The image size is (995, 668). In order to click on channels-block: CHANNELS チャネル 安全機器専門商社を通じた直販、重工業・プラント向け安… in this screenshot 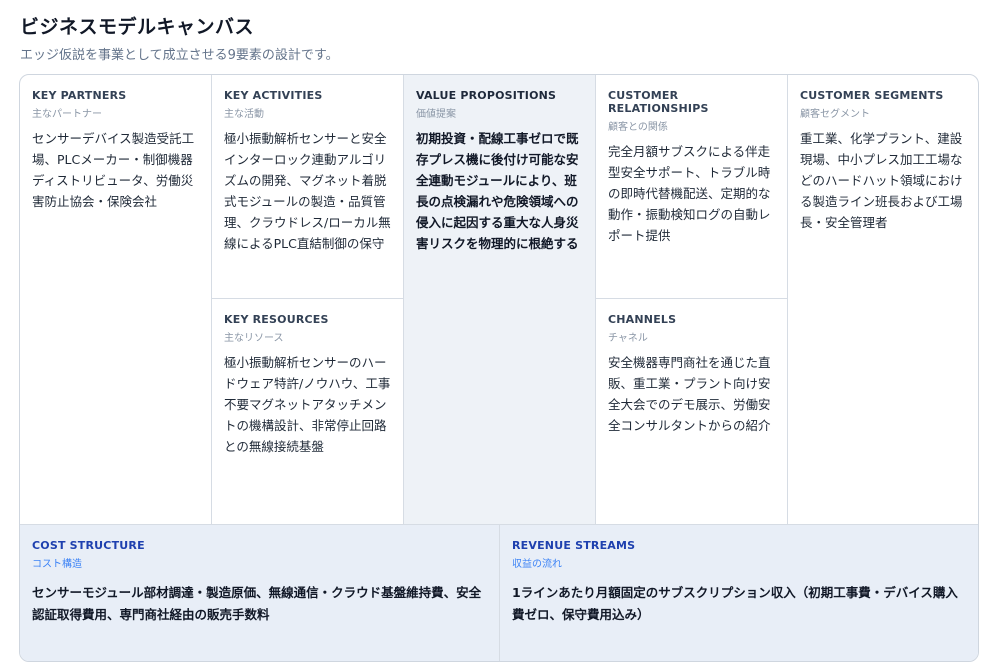, I will do `click(692, 411)`.